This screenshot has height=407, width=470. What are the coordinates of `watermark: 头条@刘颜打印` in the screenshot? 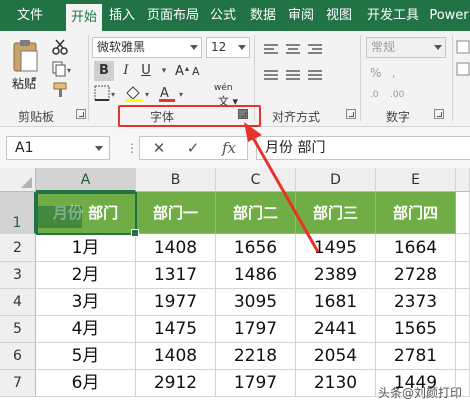 It's located at (419, 393).